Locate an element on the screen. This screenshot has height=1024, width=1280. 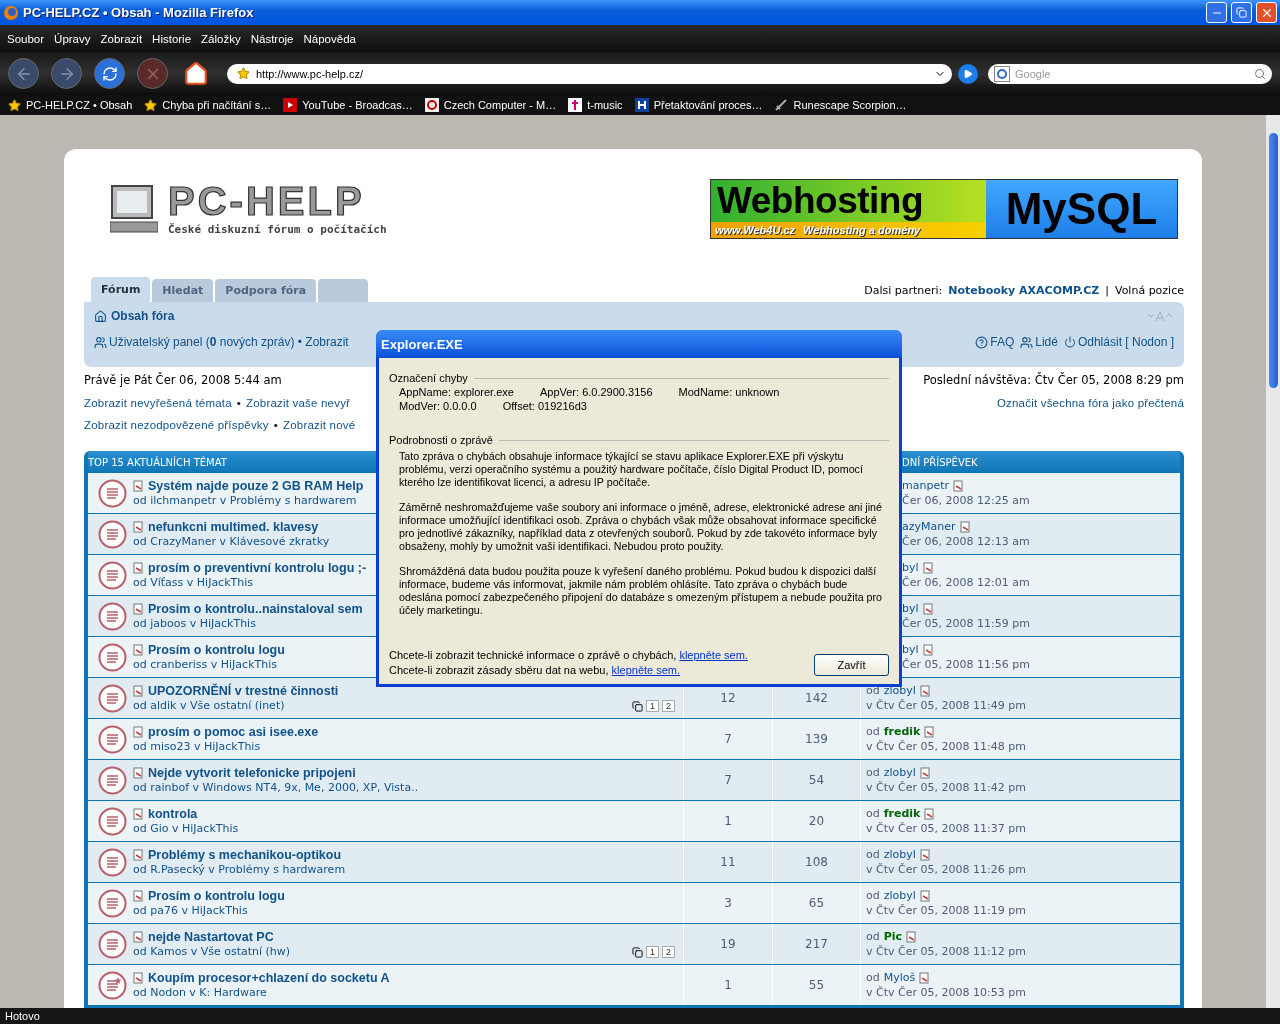
window-title: PC-HELP.CZ • Obsah - Mozilla Firefox is located at coordinates (139, 12).